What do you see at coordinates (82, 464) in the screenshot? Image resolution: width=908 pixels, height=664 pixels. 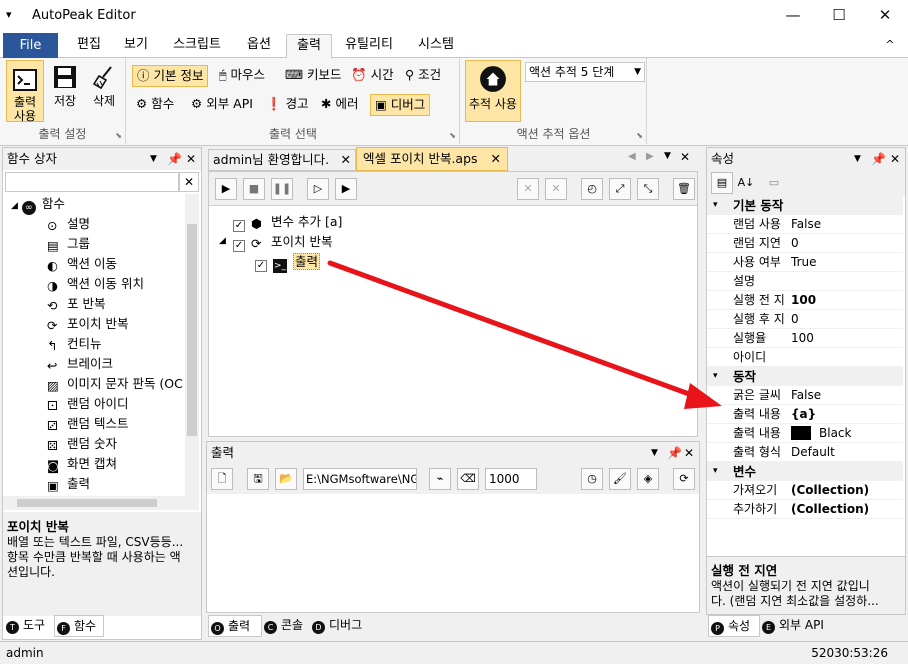 I see `function-item: ◙ 화면 캡쳐` at bounding box center [82, 464].